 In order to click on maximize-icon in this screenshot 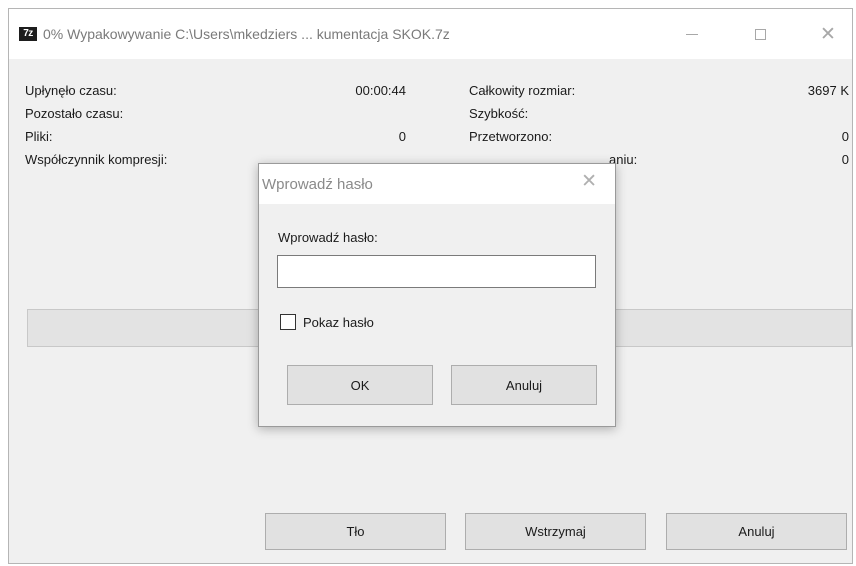, I will do `click(760, 34)`.